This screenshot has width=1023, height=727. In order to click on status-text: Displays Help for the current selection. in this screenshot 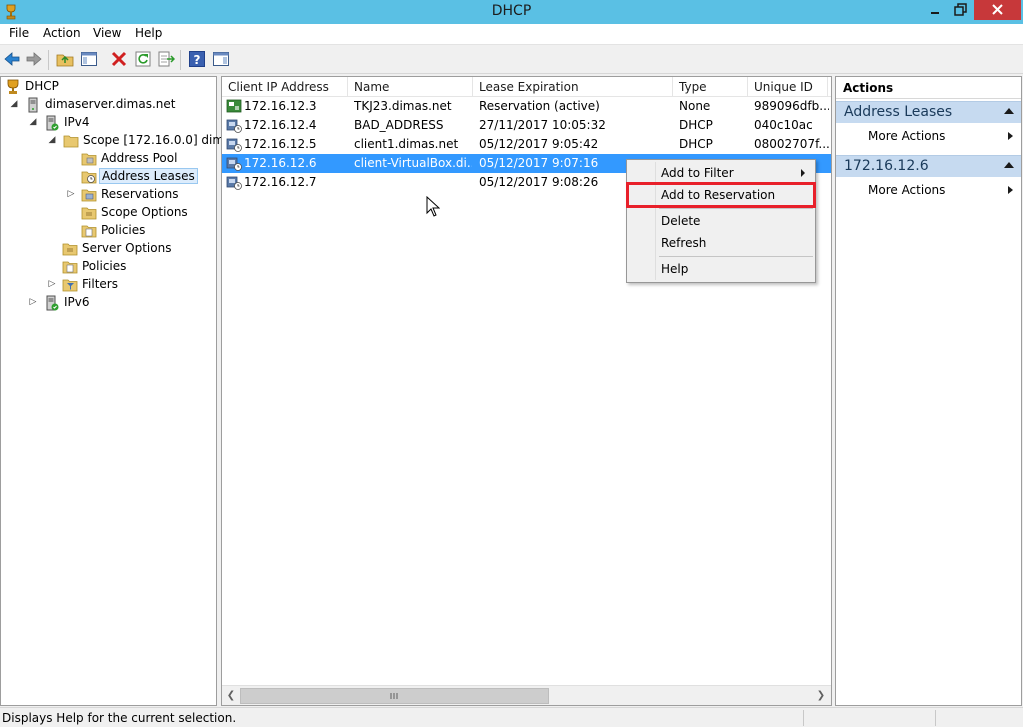, I will do `click(119, 718)`.